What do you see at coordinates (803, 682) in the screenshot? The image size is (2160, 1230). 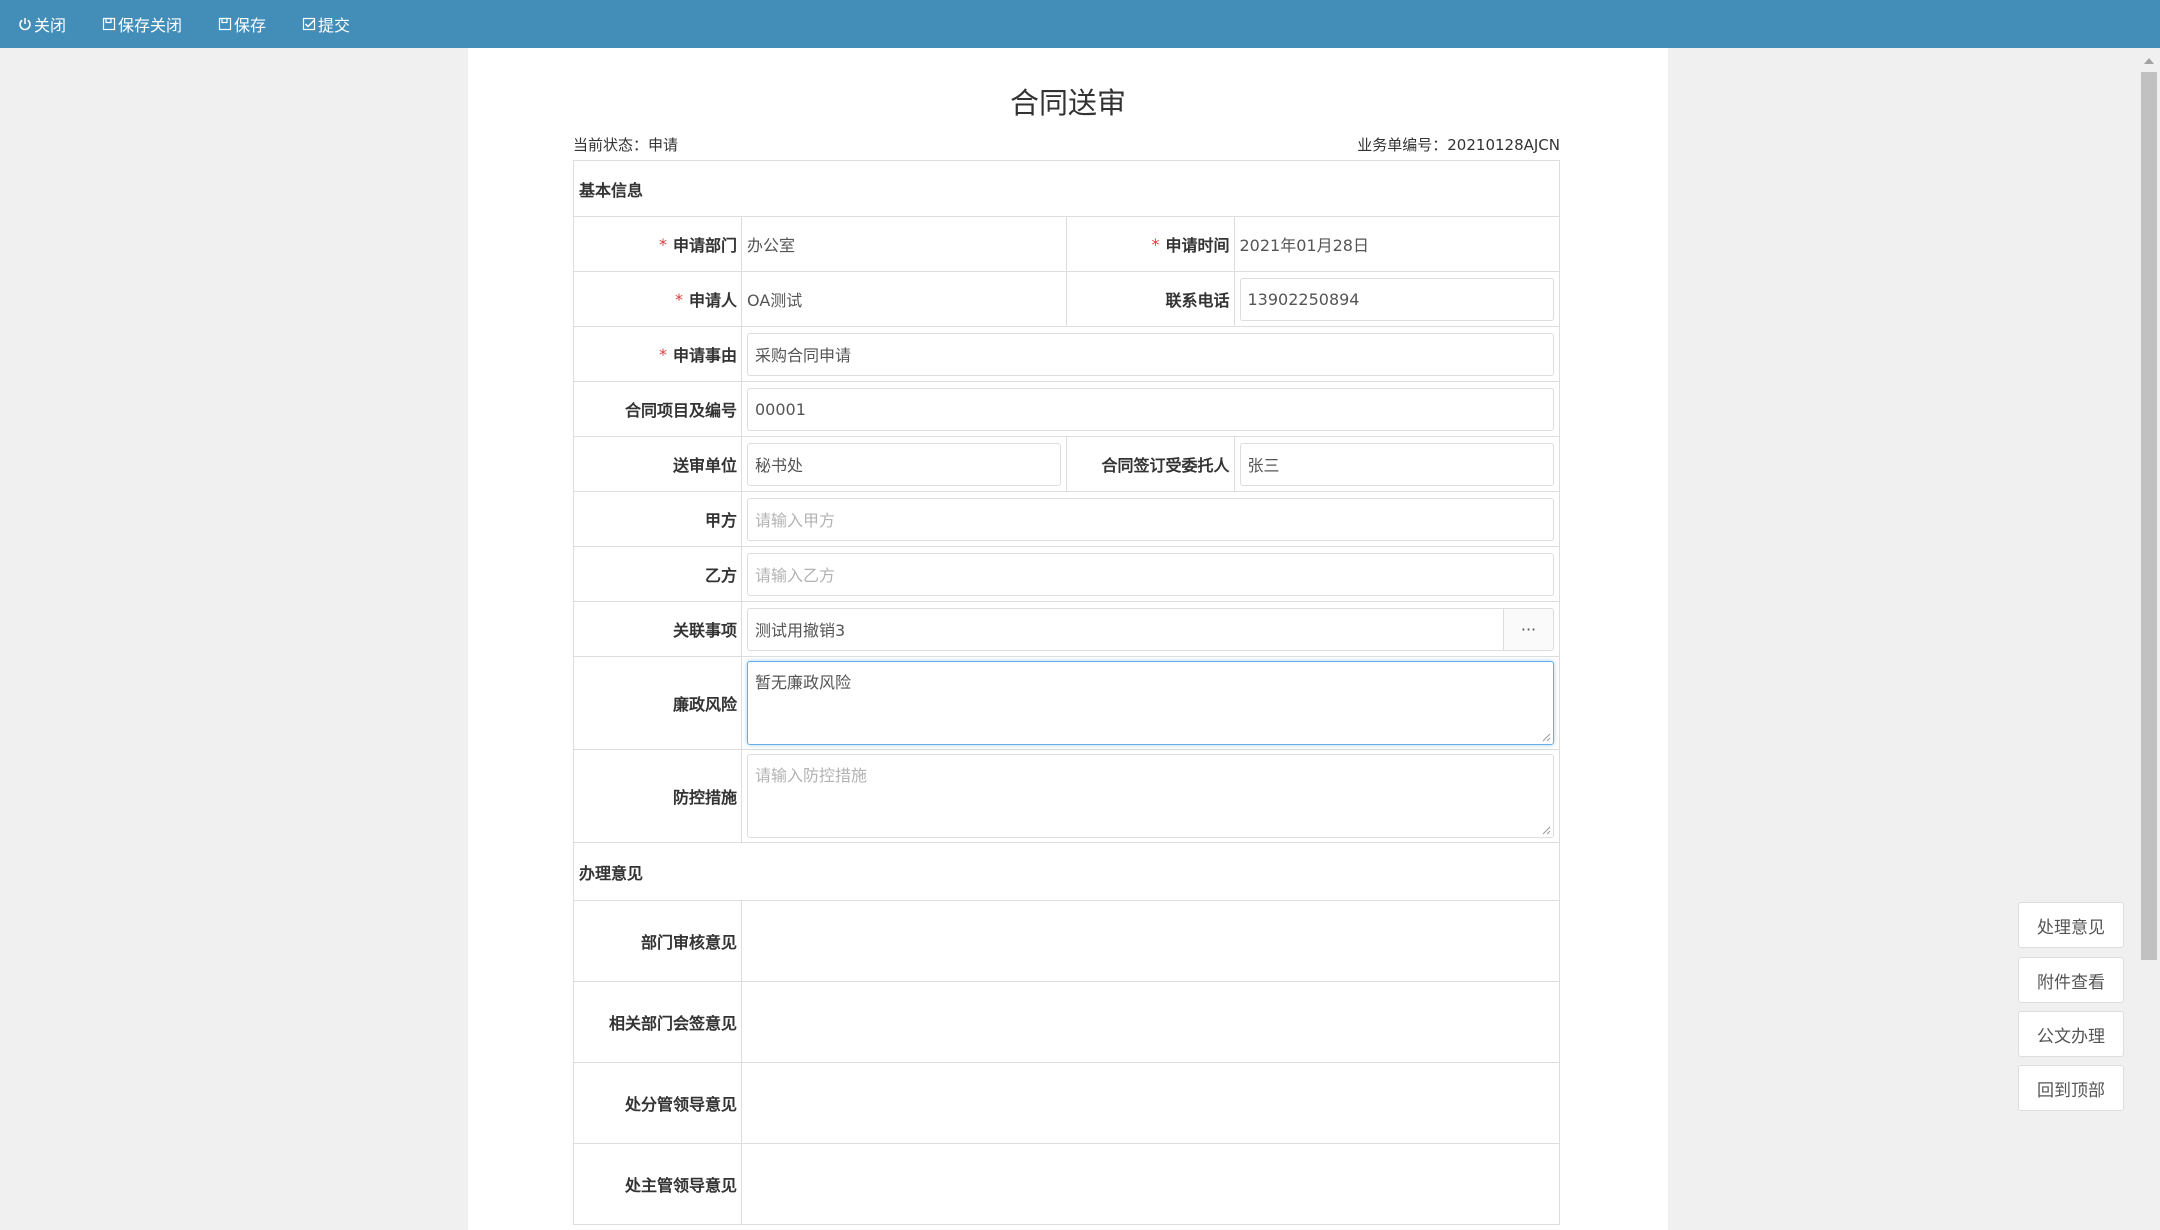 I see `risk-text: 暂无廉政风险` at bounding box center [803, 682].